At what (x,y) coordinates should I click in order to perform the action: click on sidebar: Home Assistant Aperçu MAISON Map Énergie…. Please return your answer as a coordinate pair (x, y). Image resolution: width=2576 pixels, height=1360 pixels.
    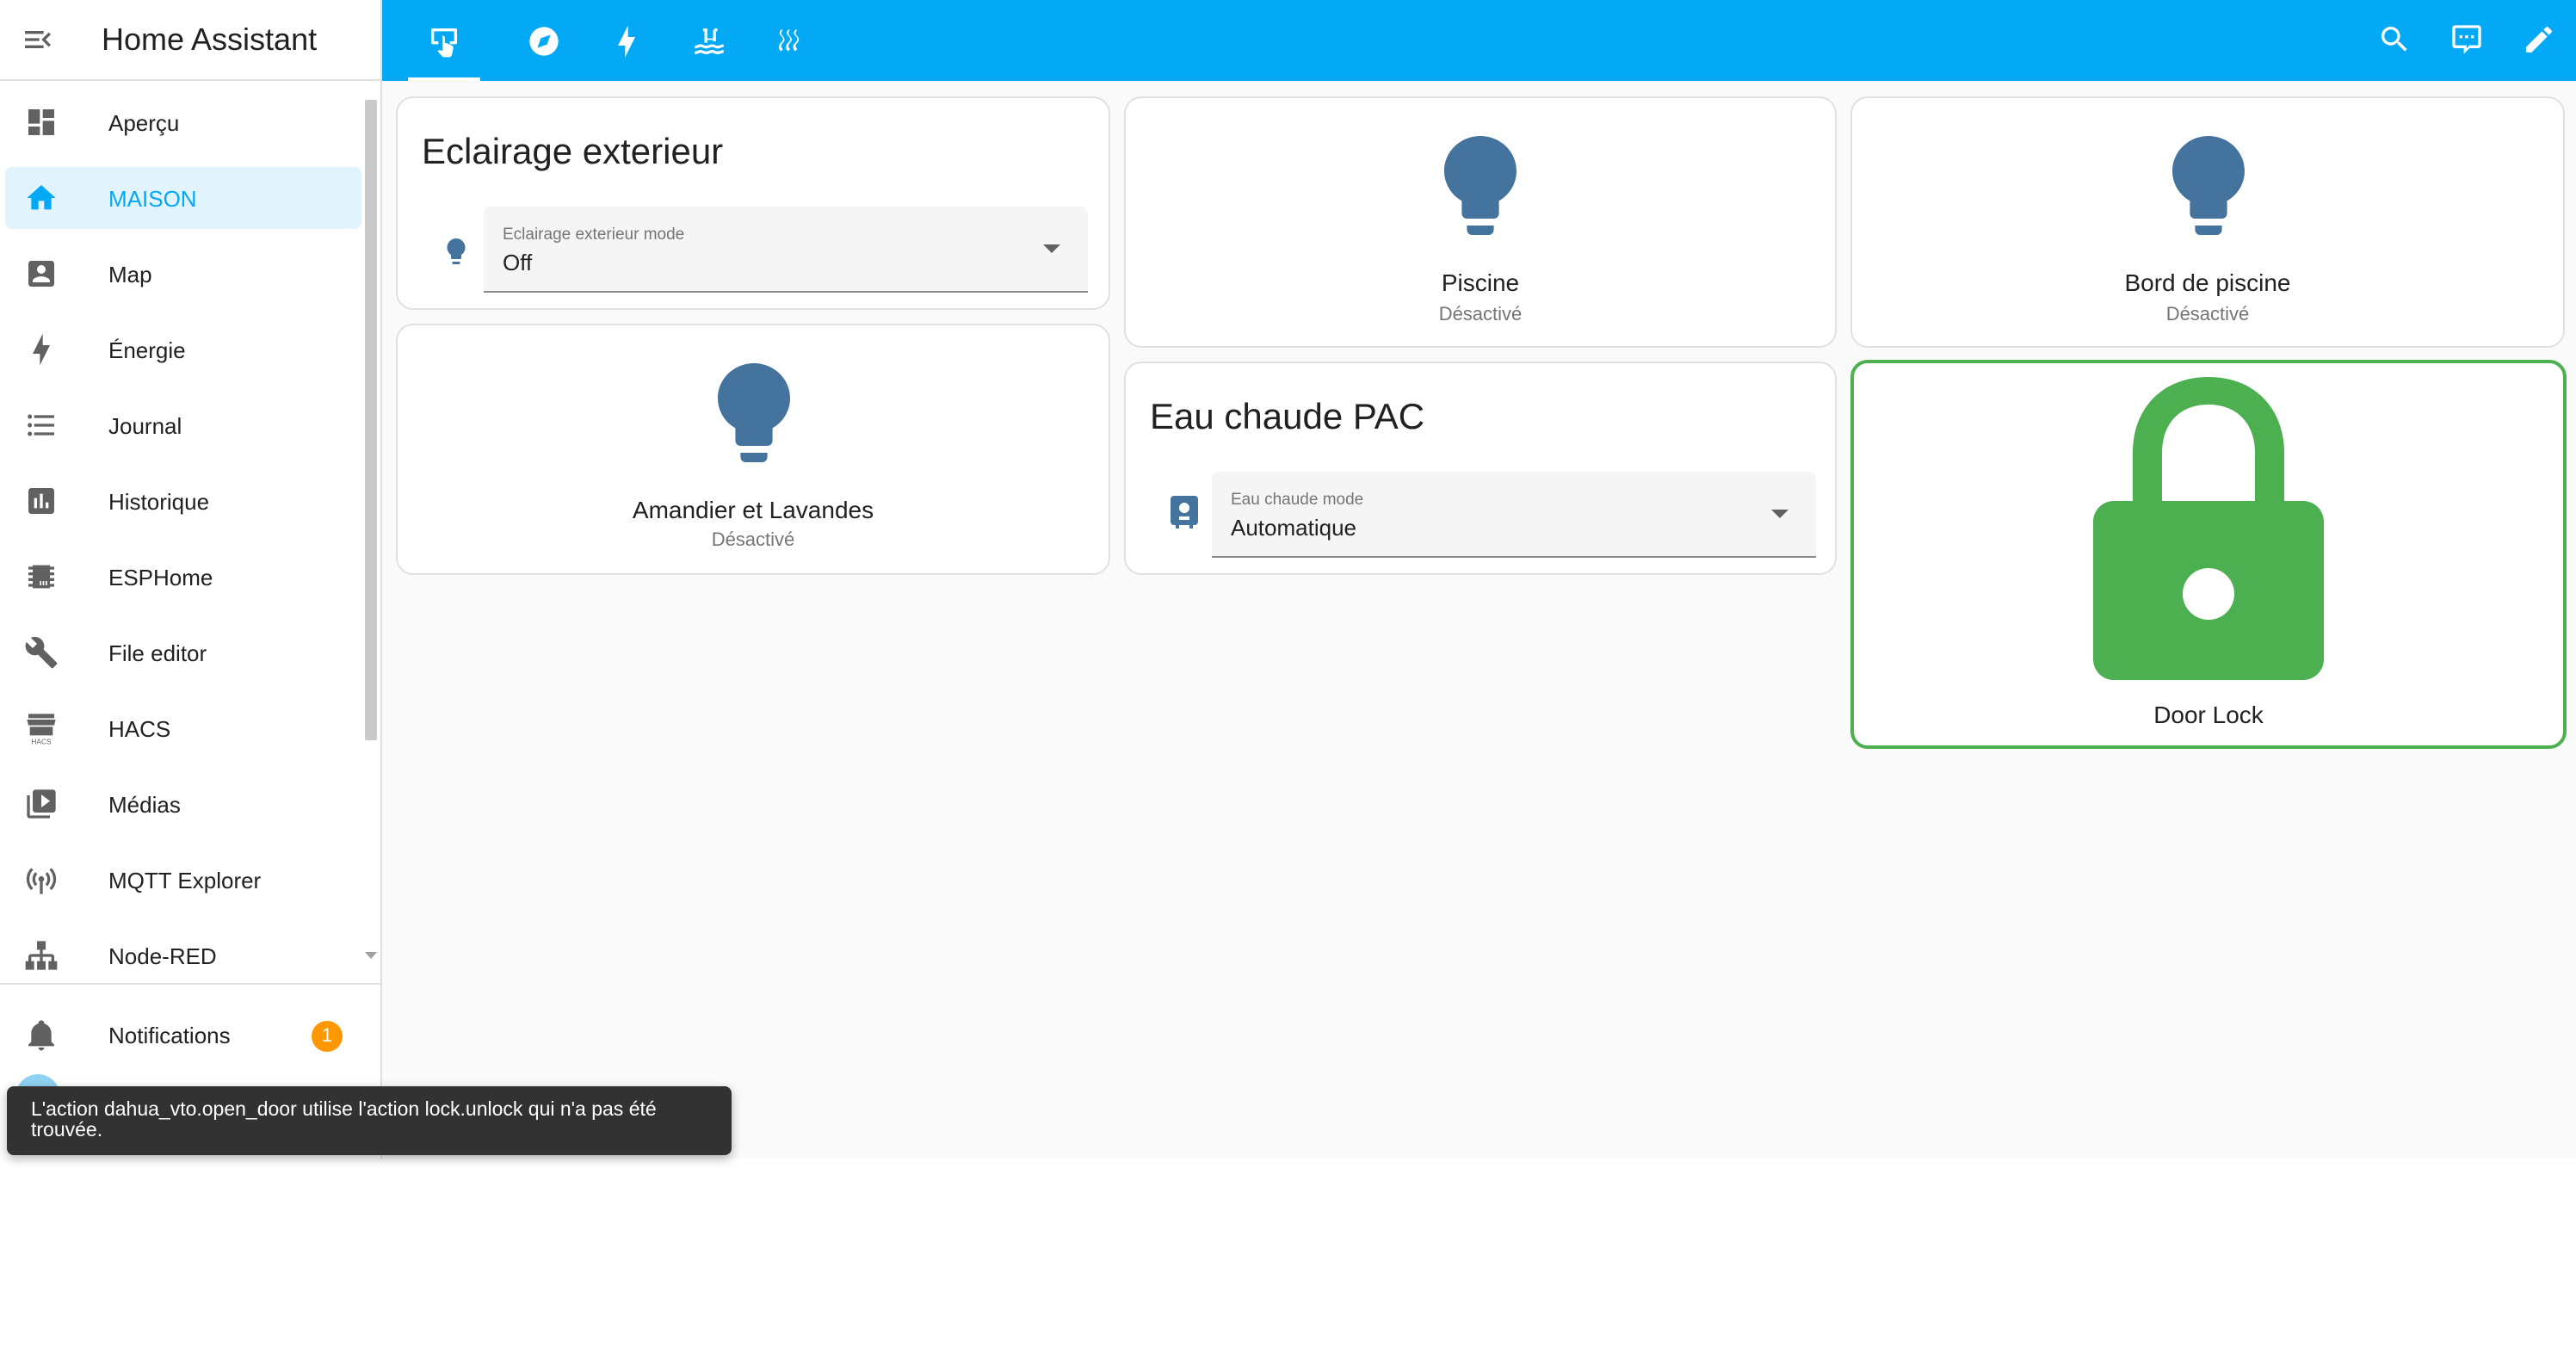
    Looking at the image, I should click on (191, 579).